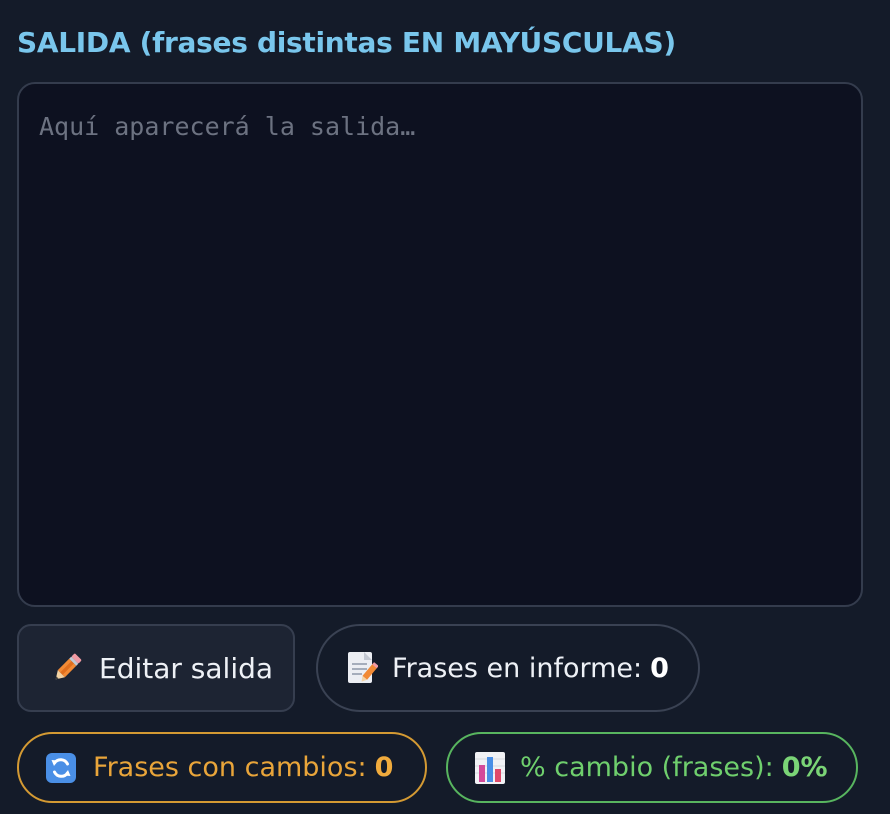 This screenshot has height=814, width=890. Describe the element at coordinates (362, 668) in the screenshot. I see `memo-icon` at that location.